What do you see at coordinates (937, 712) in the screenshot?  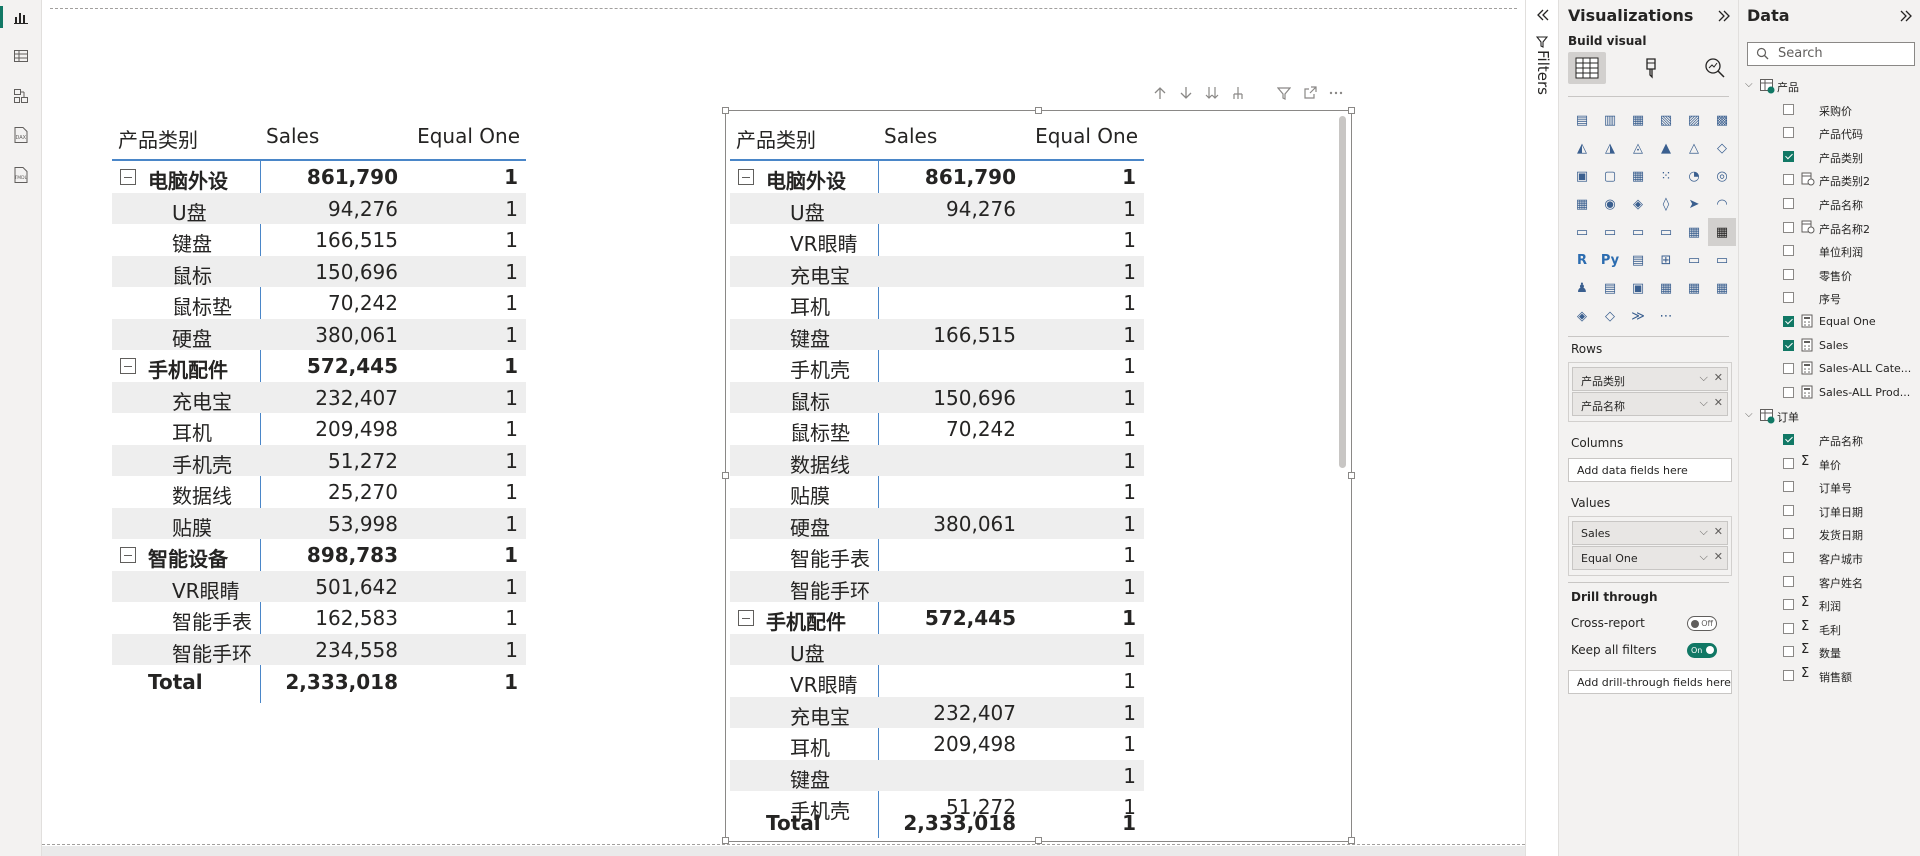 I see `matrix-item-row: 充电宝 232,407 1` at bounding box center [937, 712].